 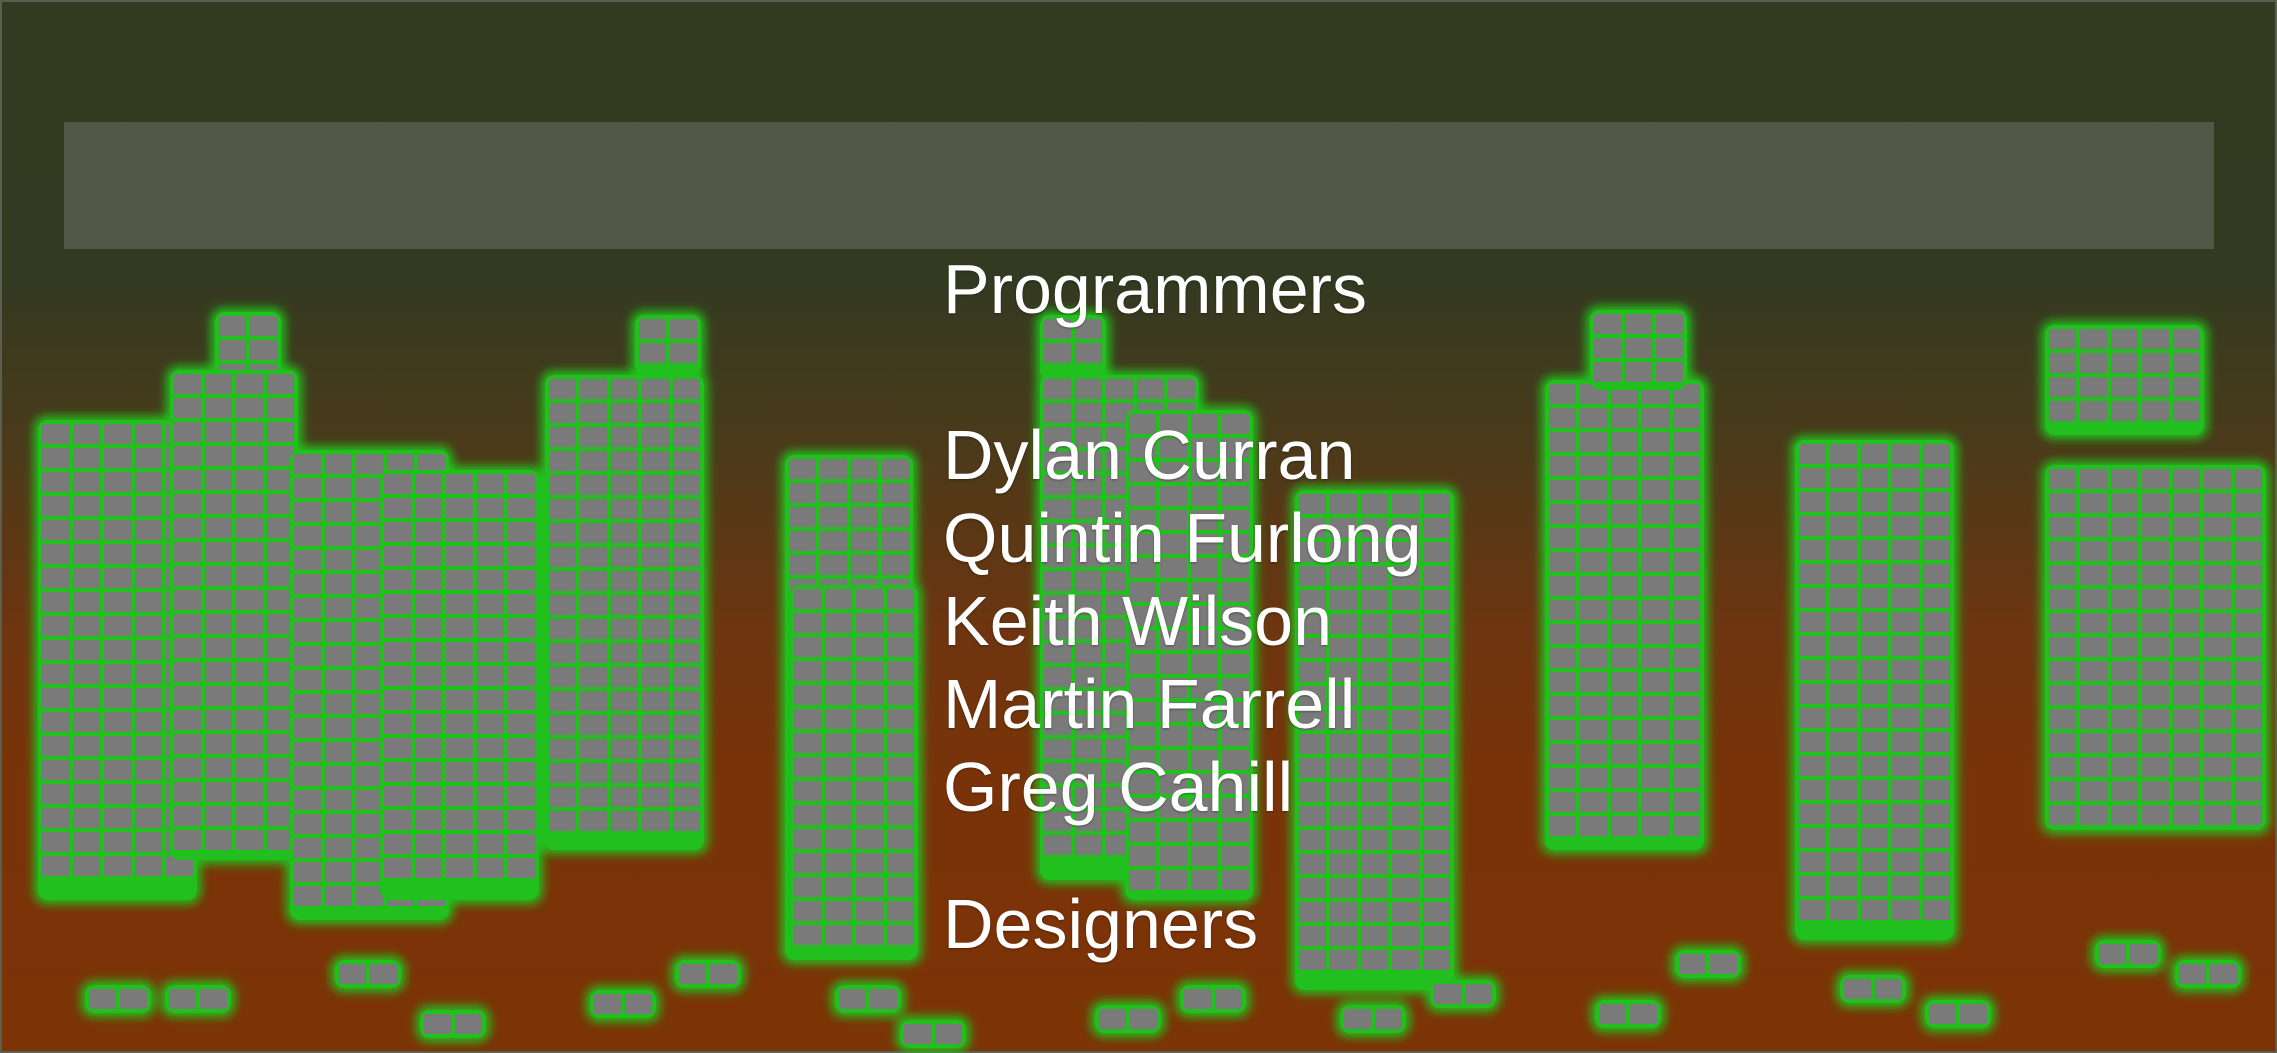 I want to click on credit-name: Quintin Furlong, so click(x=1182, y=538).